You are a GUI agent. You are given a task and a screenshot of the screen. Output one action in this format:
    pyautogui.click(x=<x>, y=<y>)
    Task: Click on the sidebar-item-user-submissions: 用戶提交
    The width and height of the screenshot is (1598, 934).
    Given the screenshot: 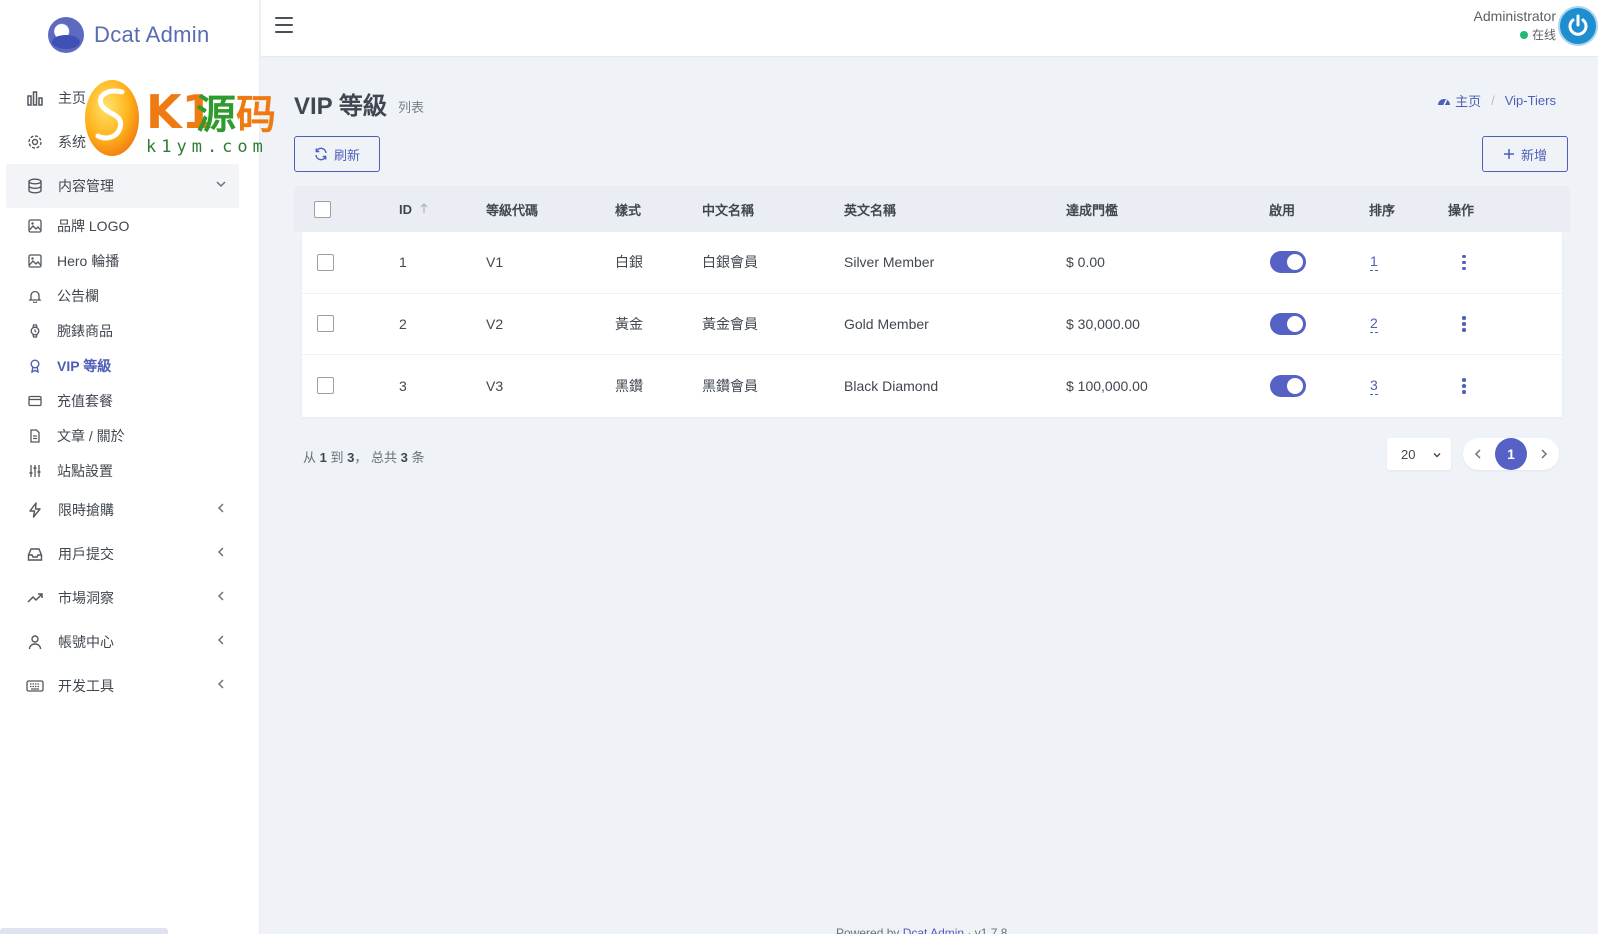 What is the action you would take?
    pyautogui.click(x=122, y=554)
    